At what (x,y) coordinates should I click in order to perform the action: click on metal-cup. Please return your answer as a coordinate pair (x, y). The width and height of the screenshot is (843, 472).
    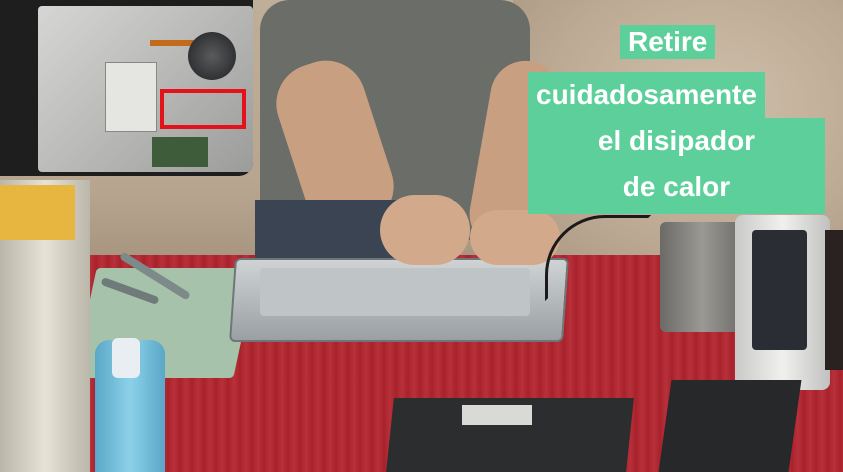
    Looking at the image, I should click on (702, 277).